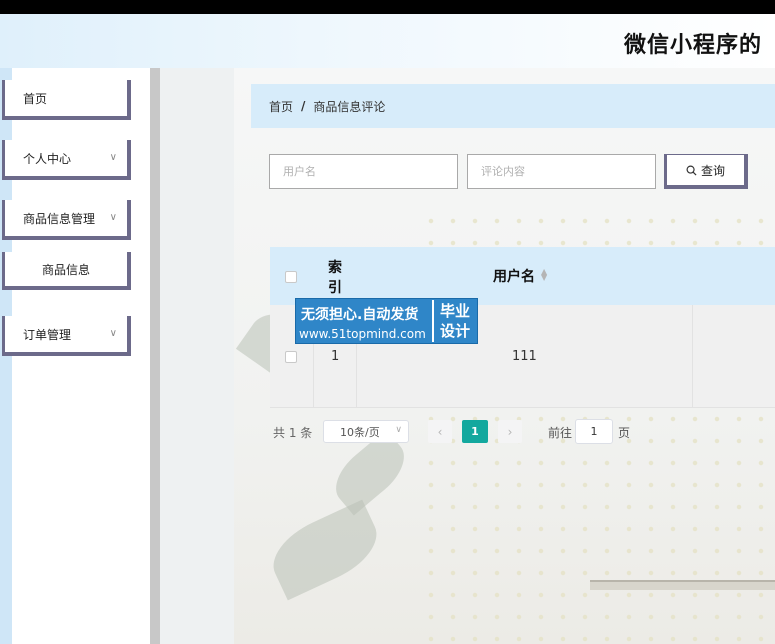  What do you see at coordinates (454, 311) in the screenshot?
I see `watermark-badge-line: 毕业` at bounding box center [454, 311].